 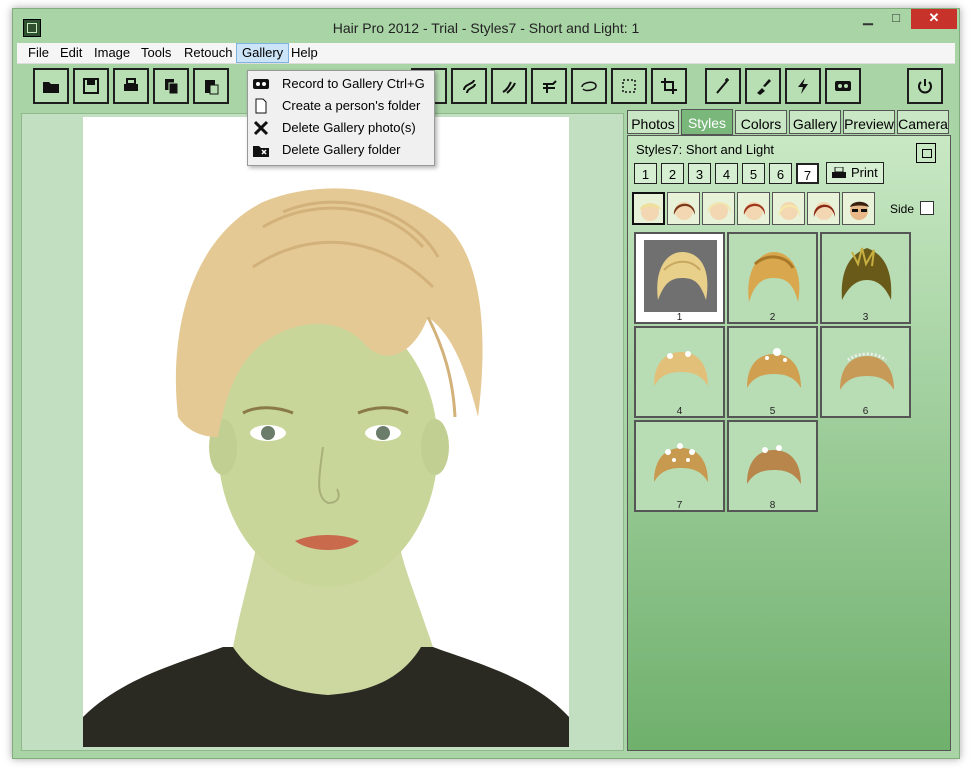 I want to click on record-to-gallery-item: Record to Gallery Ctrl+G, so click(x=341, y=84).